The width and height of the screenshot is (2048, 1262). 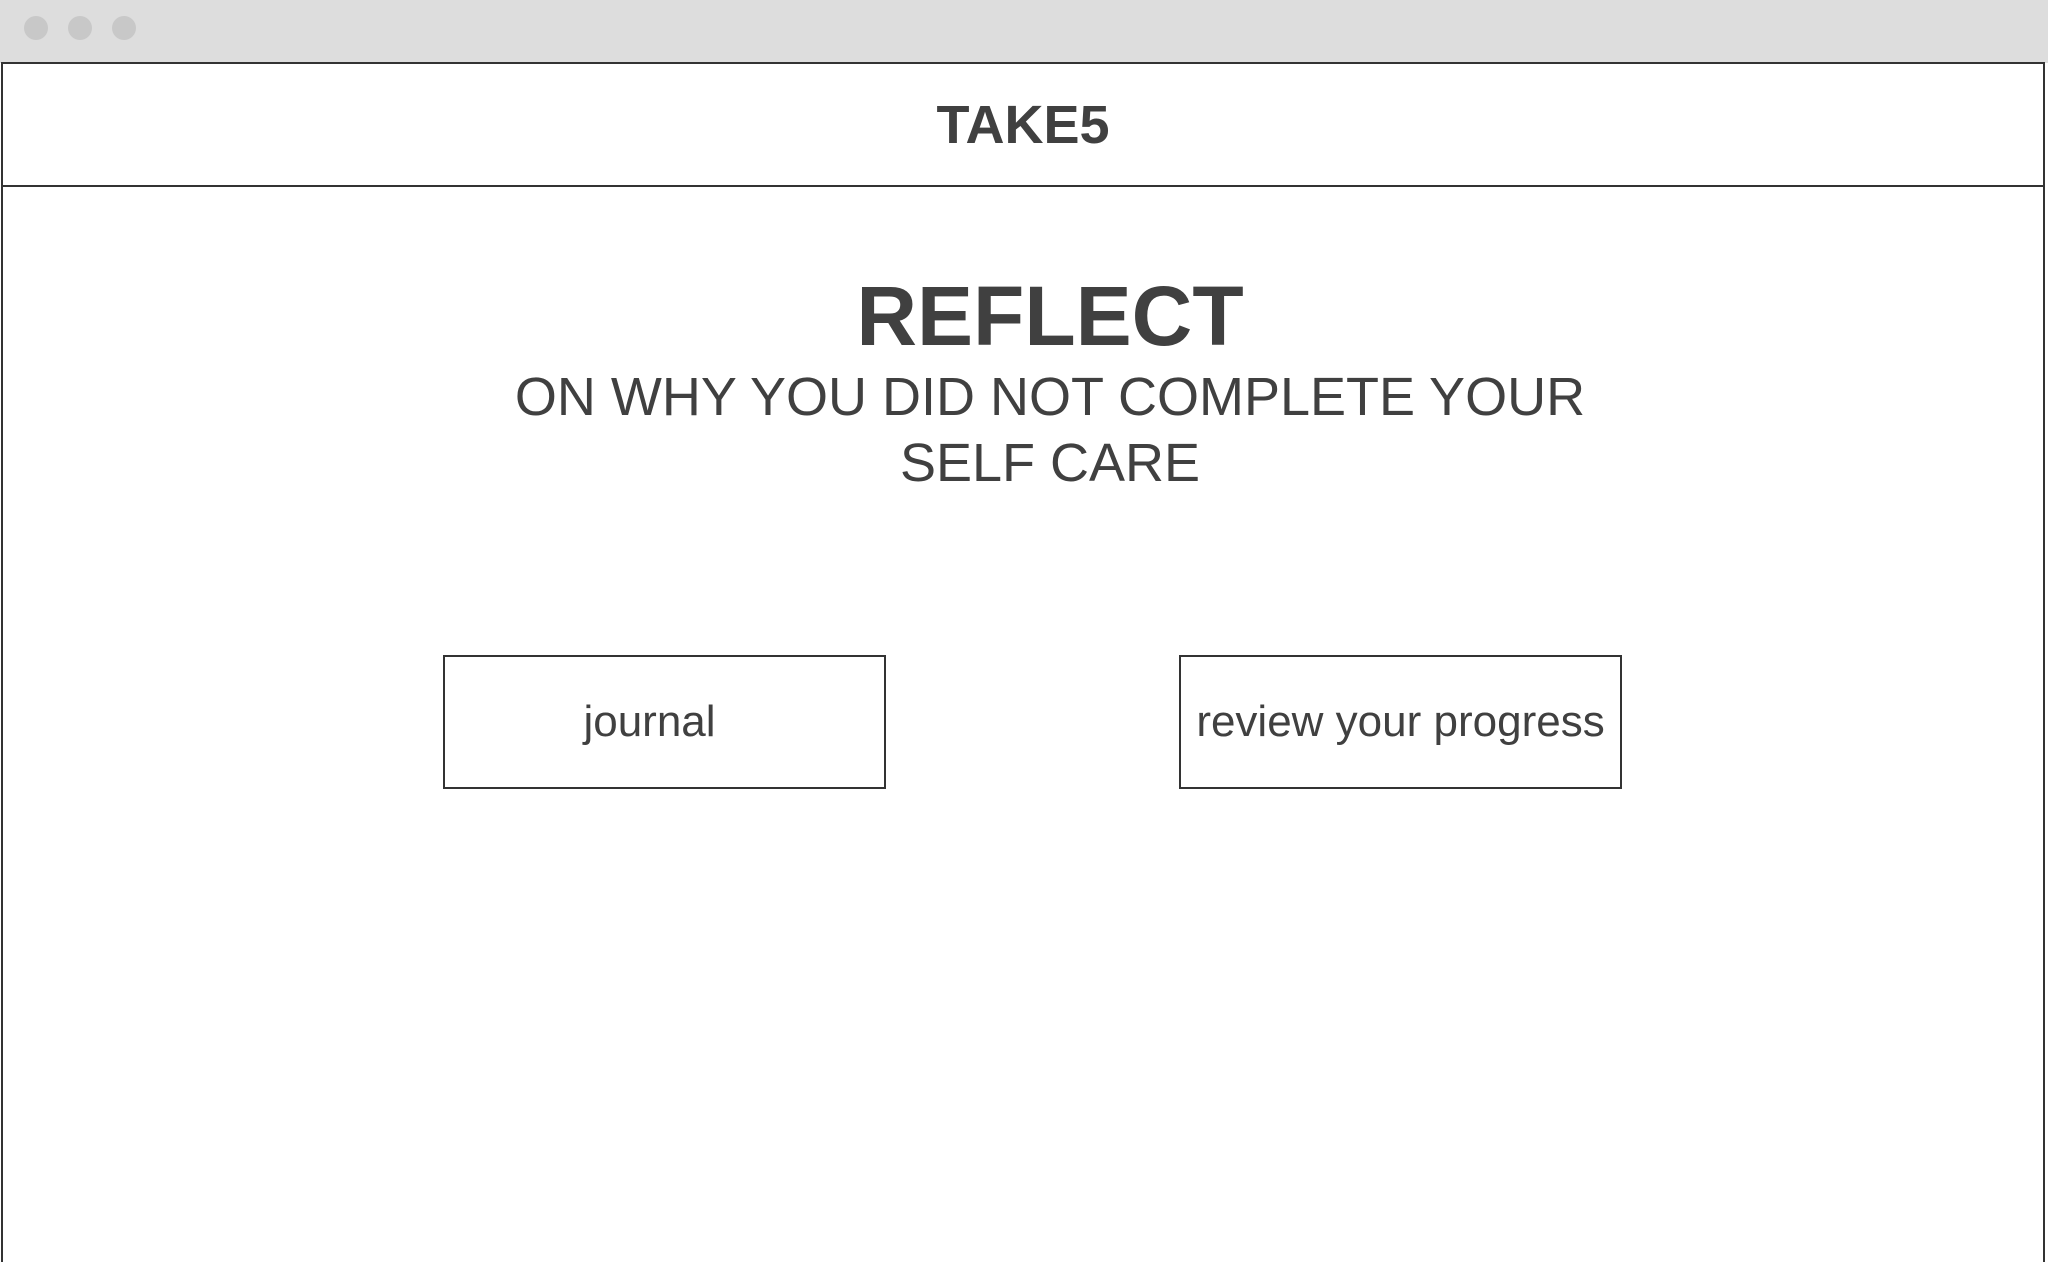 I want to click on window-close-dot-icon, so click(x=36, y=28).